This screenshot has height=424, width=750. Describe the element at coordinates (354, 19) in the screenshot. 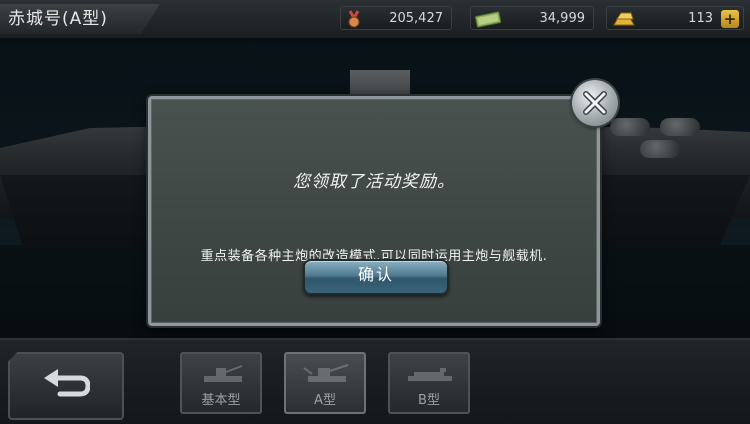

I see `medal-icon` at that location.